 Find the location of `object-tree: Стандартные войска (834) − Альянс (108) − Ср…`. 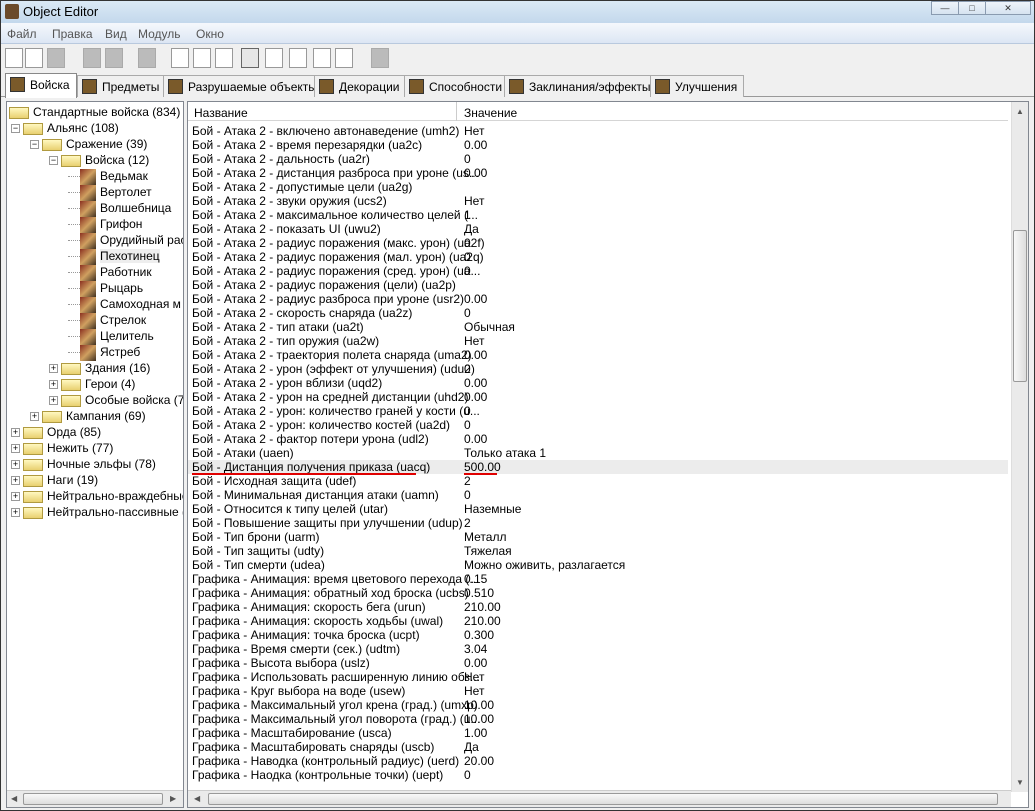

object-tree: Стандартные войска (834) − Альянс (108) − Ср… is located at coordinates (95, 454).